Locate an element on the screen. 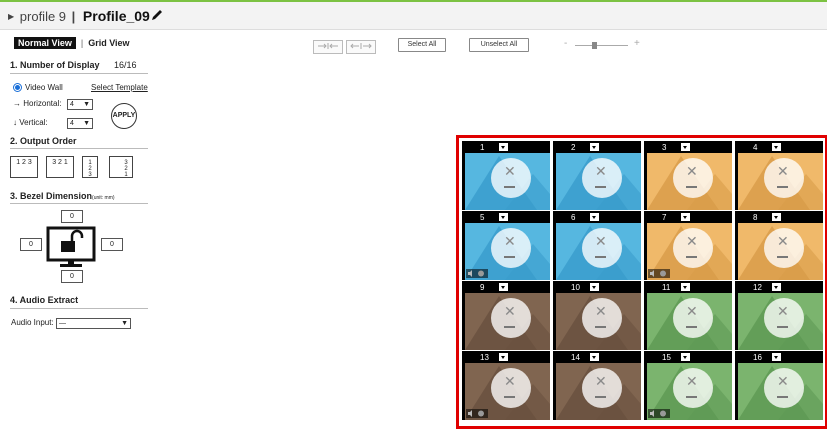 The width and height of the screenshot is (827, 429). display-tile: 4 ✕ is located at coordinates (779, 175).